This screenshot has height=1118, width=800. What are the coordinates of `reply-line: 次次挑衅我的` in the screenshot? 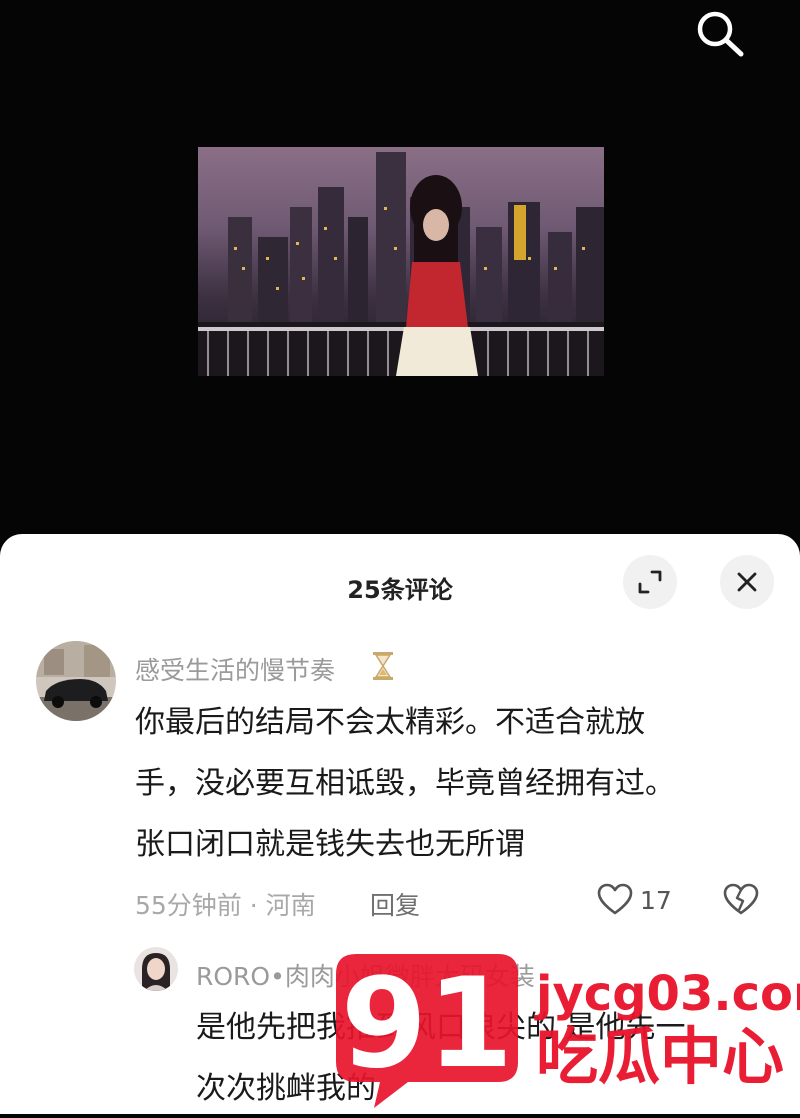 It's located at (286, 1088).